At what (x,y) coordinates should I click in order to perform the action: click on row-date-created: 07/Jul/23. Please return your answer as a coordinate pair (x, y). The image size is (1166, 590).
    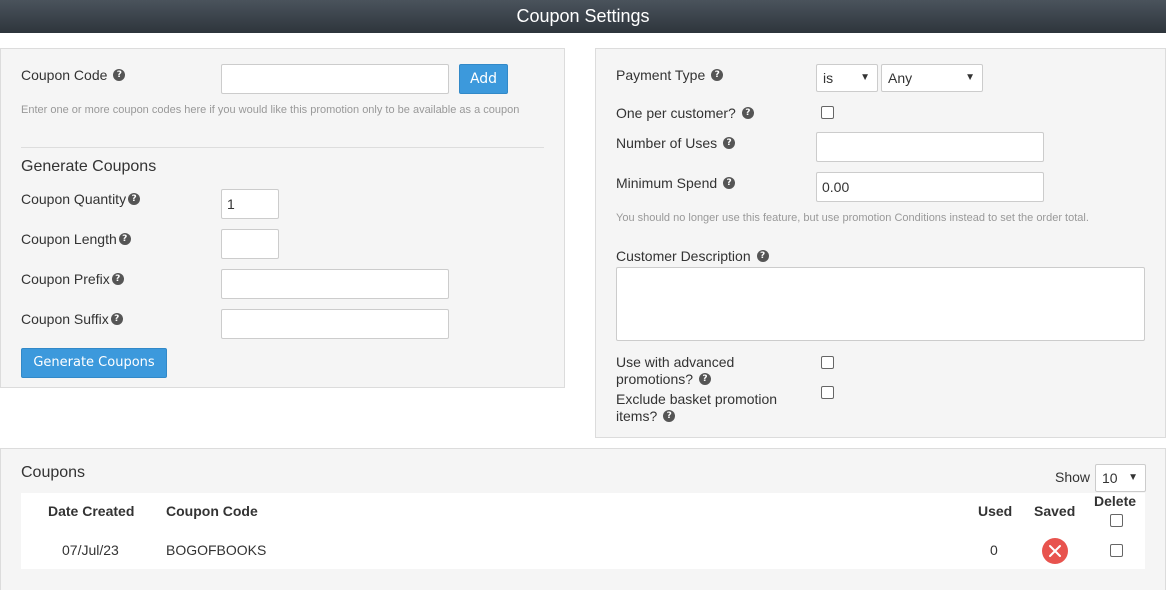
    Looking at the image, I should click on (90, 550).